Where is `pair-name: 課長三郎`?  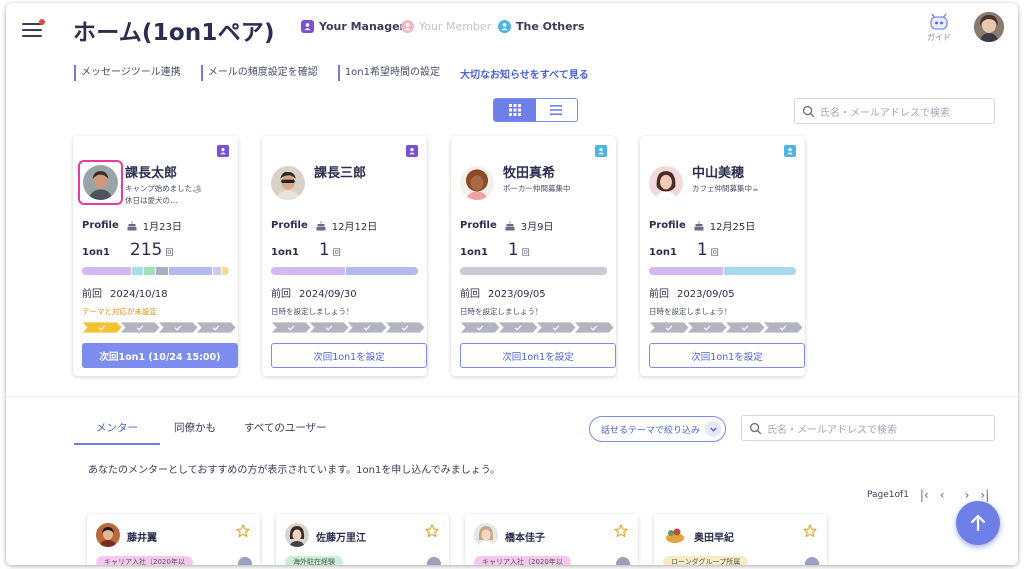
pair-name: 課長三郎 is located at coordinates (340, 171).